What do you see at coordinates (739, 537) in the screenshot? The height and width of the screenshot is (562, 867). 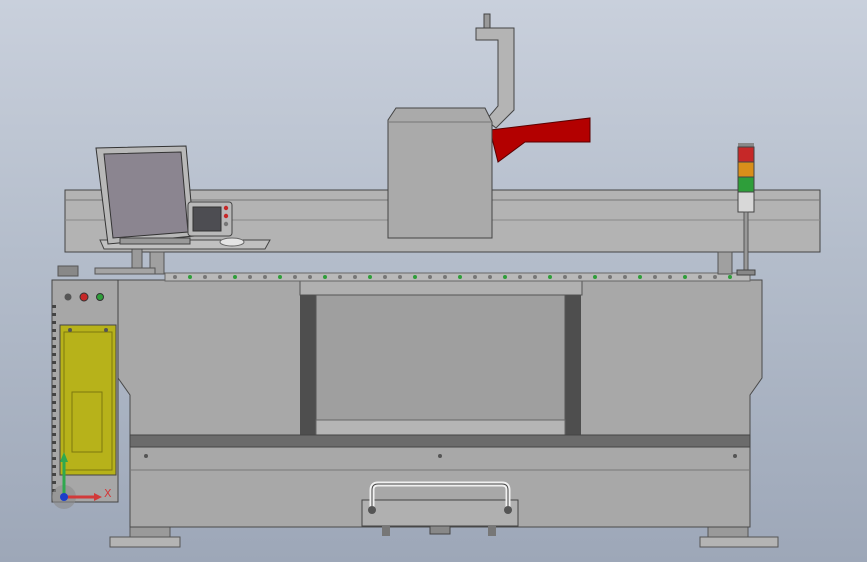 I see `leveling-foot-right` at bounding box center [739, 537].